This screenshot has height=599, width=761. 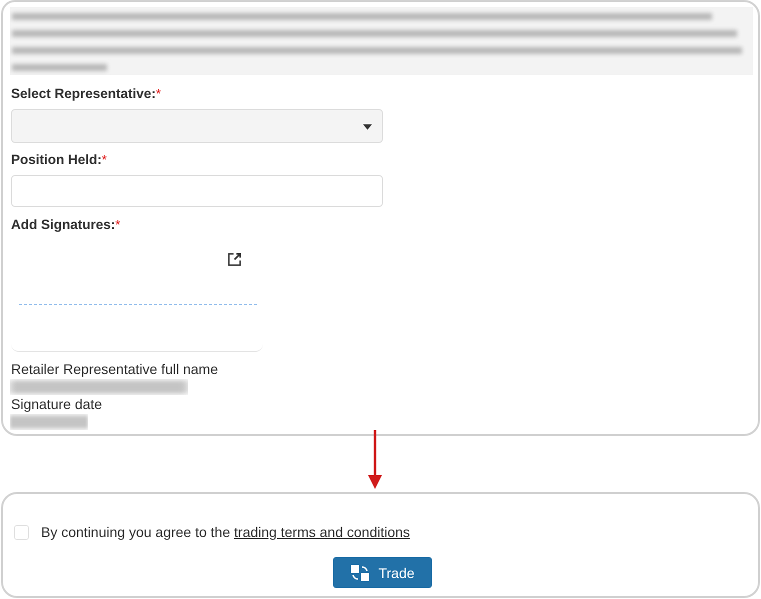 I want to click on exchange-icon, so click(x=360, y=573).